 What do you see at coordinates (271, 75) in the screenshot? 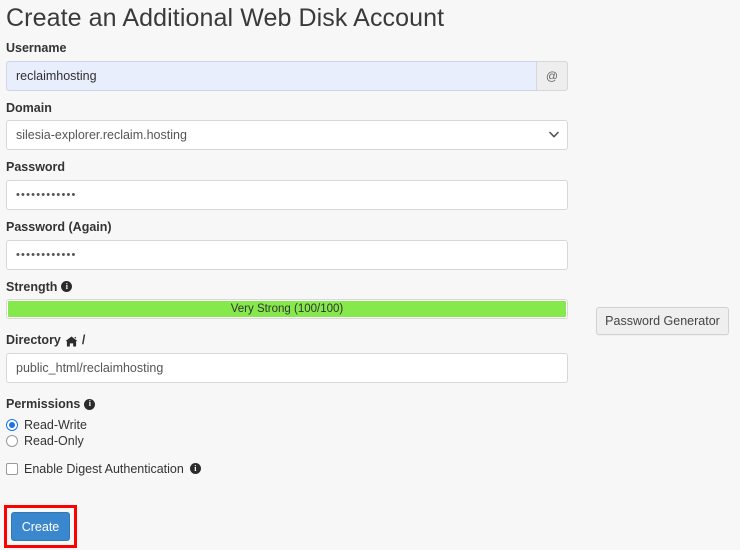
I see `username-input: reclaimhosting` at bounding box center [271, 75].